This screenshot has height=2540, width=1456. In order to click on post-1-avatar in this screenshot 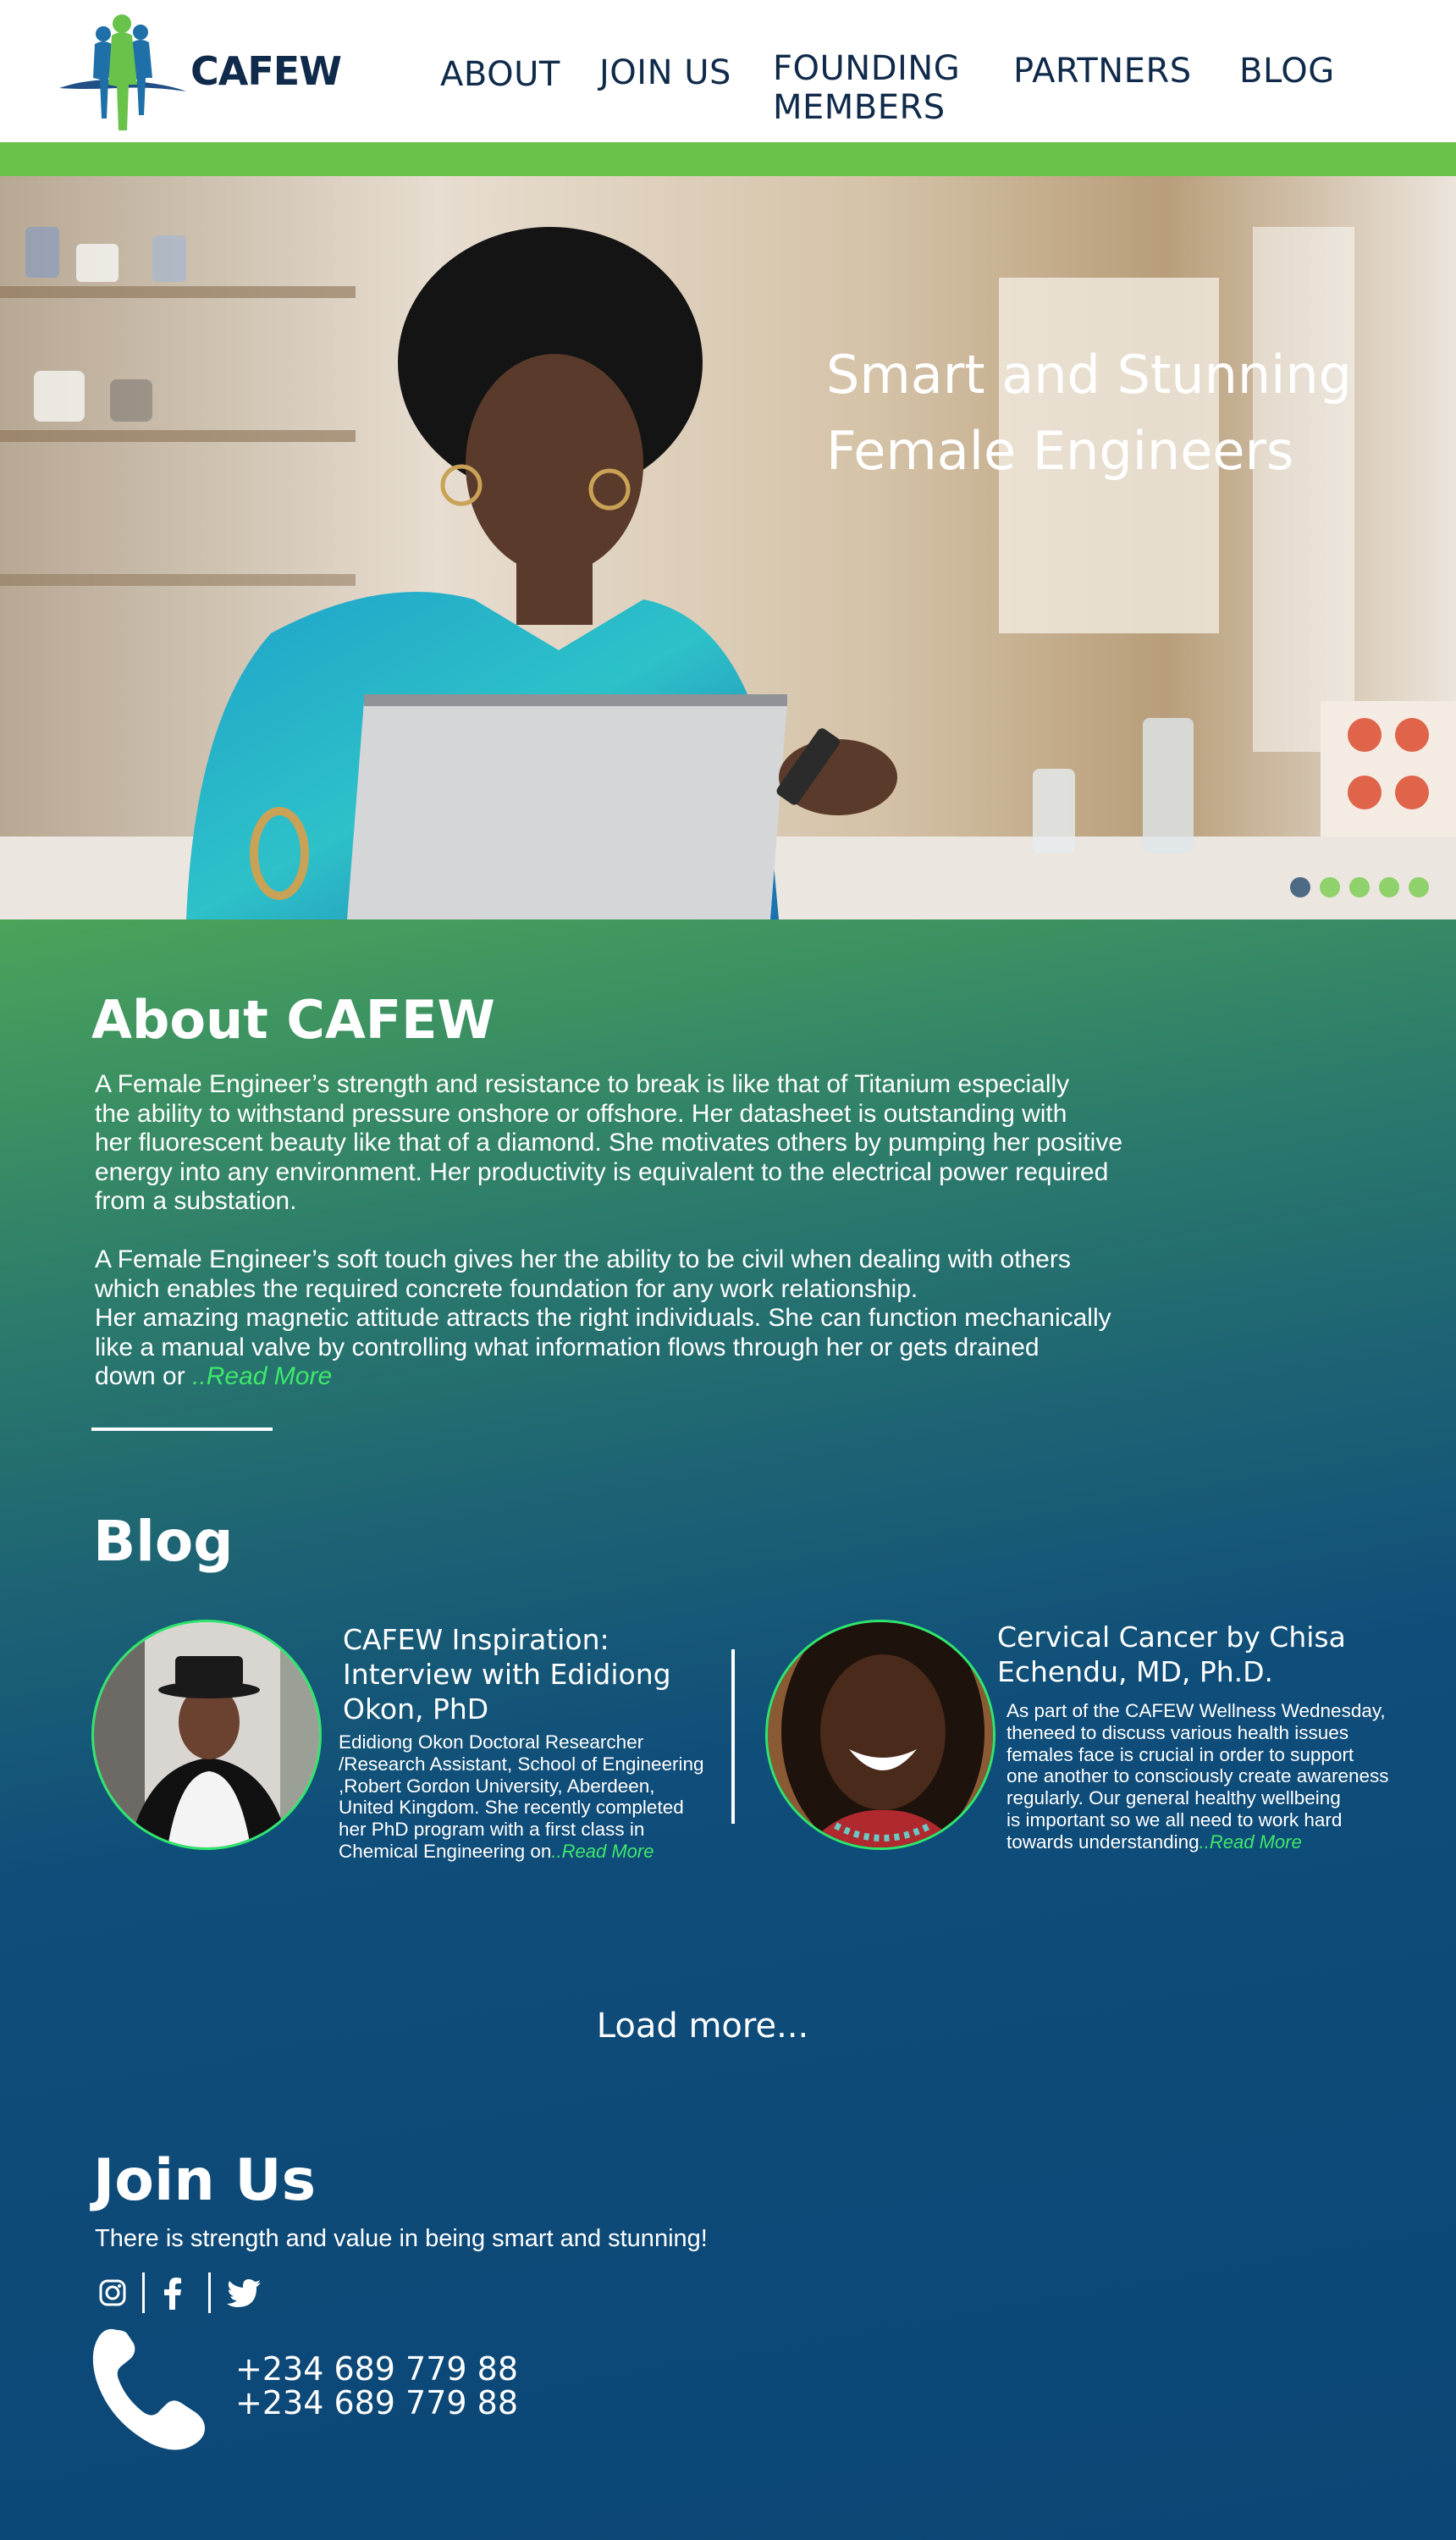, I will do `click(207, 1735)`.